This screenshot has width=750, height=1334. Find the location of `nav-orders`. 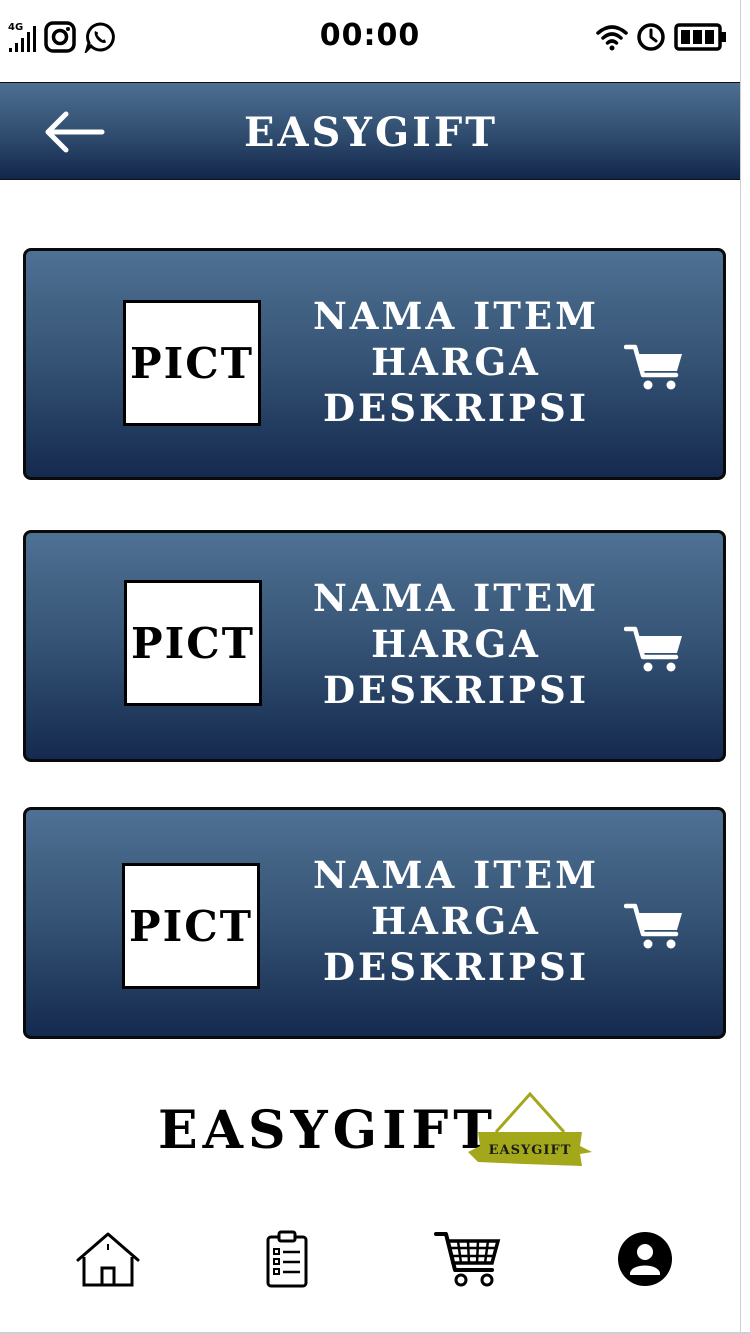

nav-orders is located at coordinates (287, 1259).